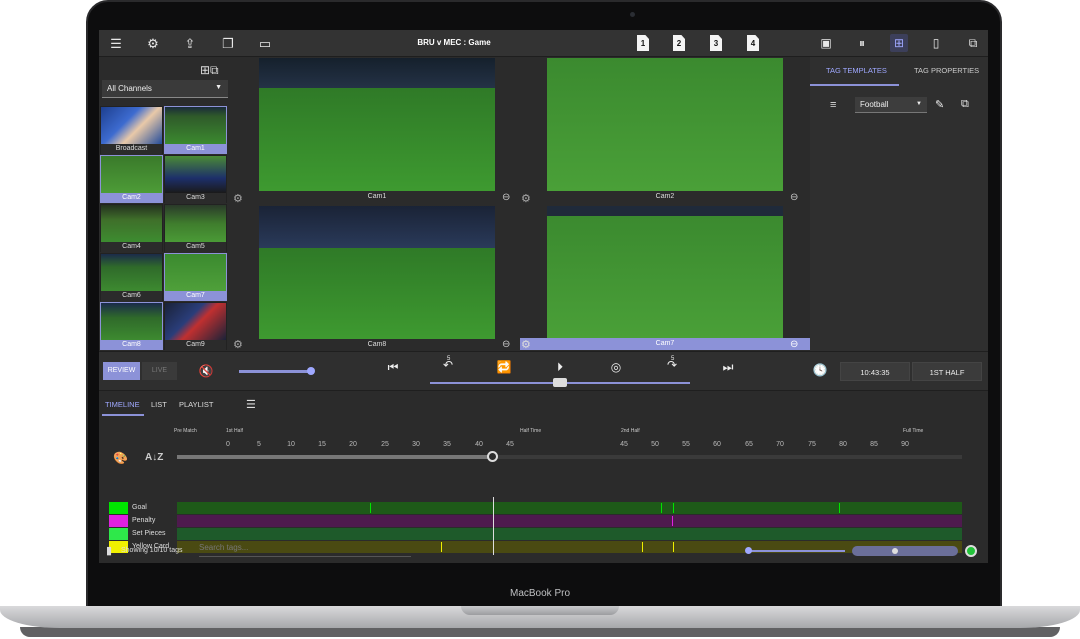 This screenshot has height=639, width=1080. I want to click on video-cam7, so click(665, 272).